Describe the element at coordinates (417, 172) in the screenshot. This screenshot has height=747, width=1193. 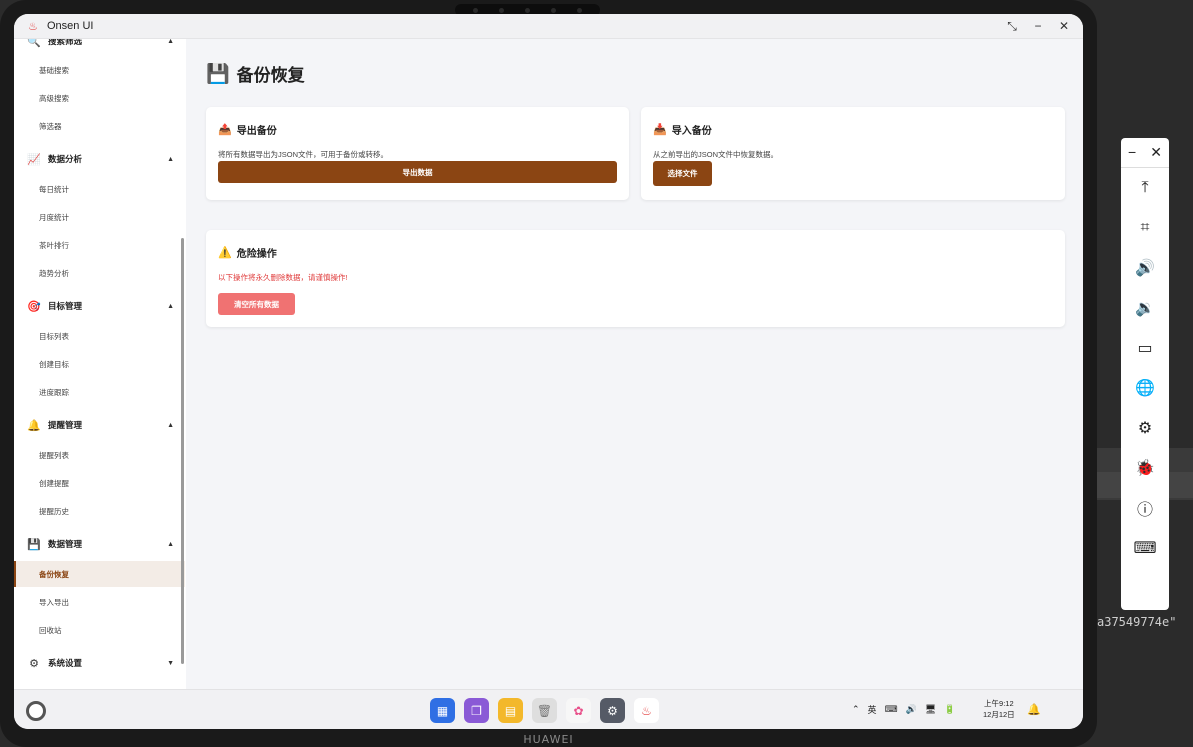
I see `export-data-button: 导出数据` at that location.